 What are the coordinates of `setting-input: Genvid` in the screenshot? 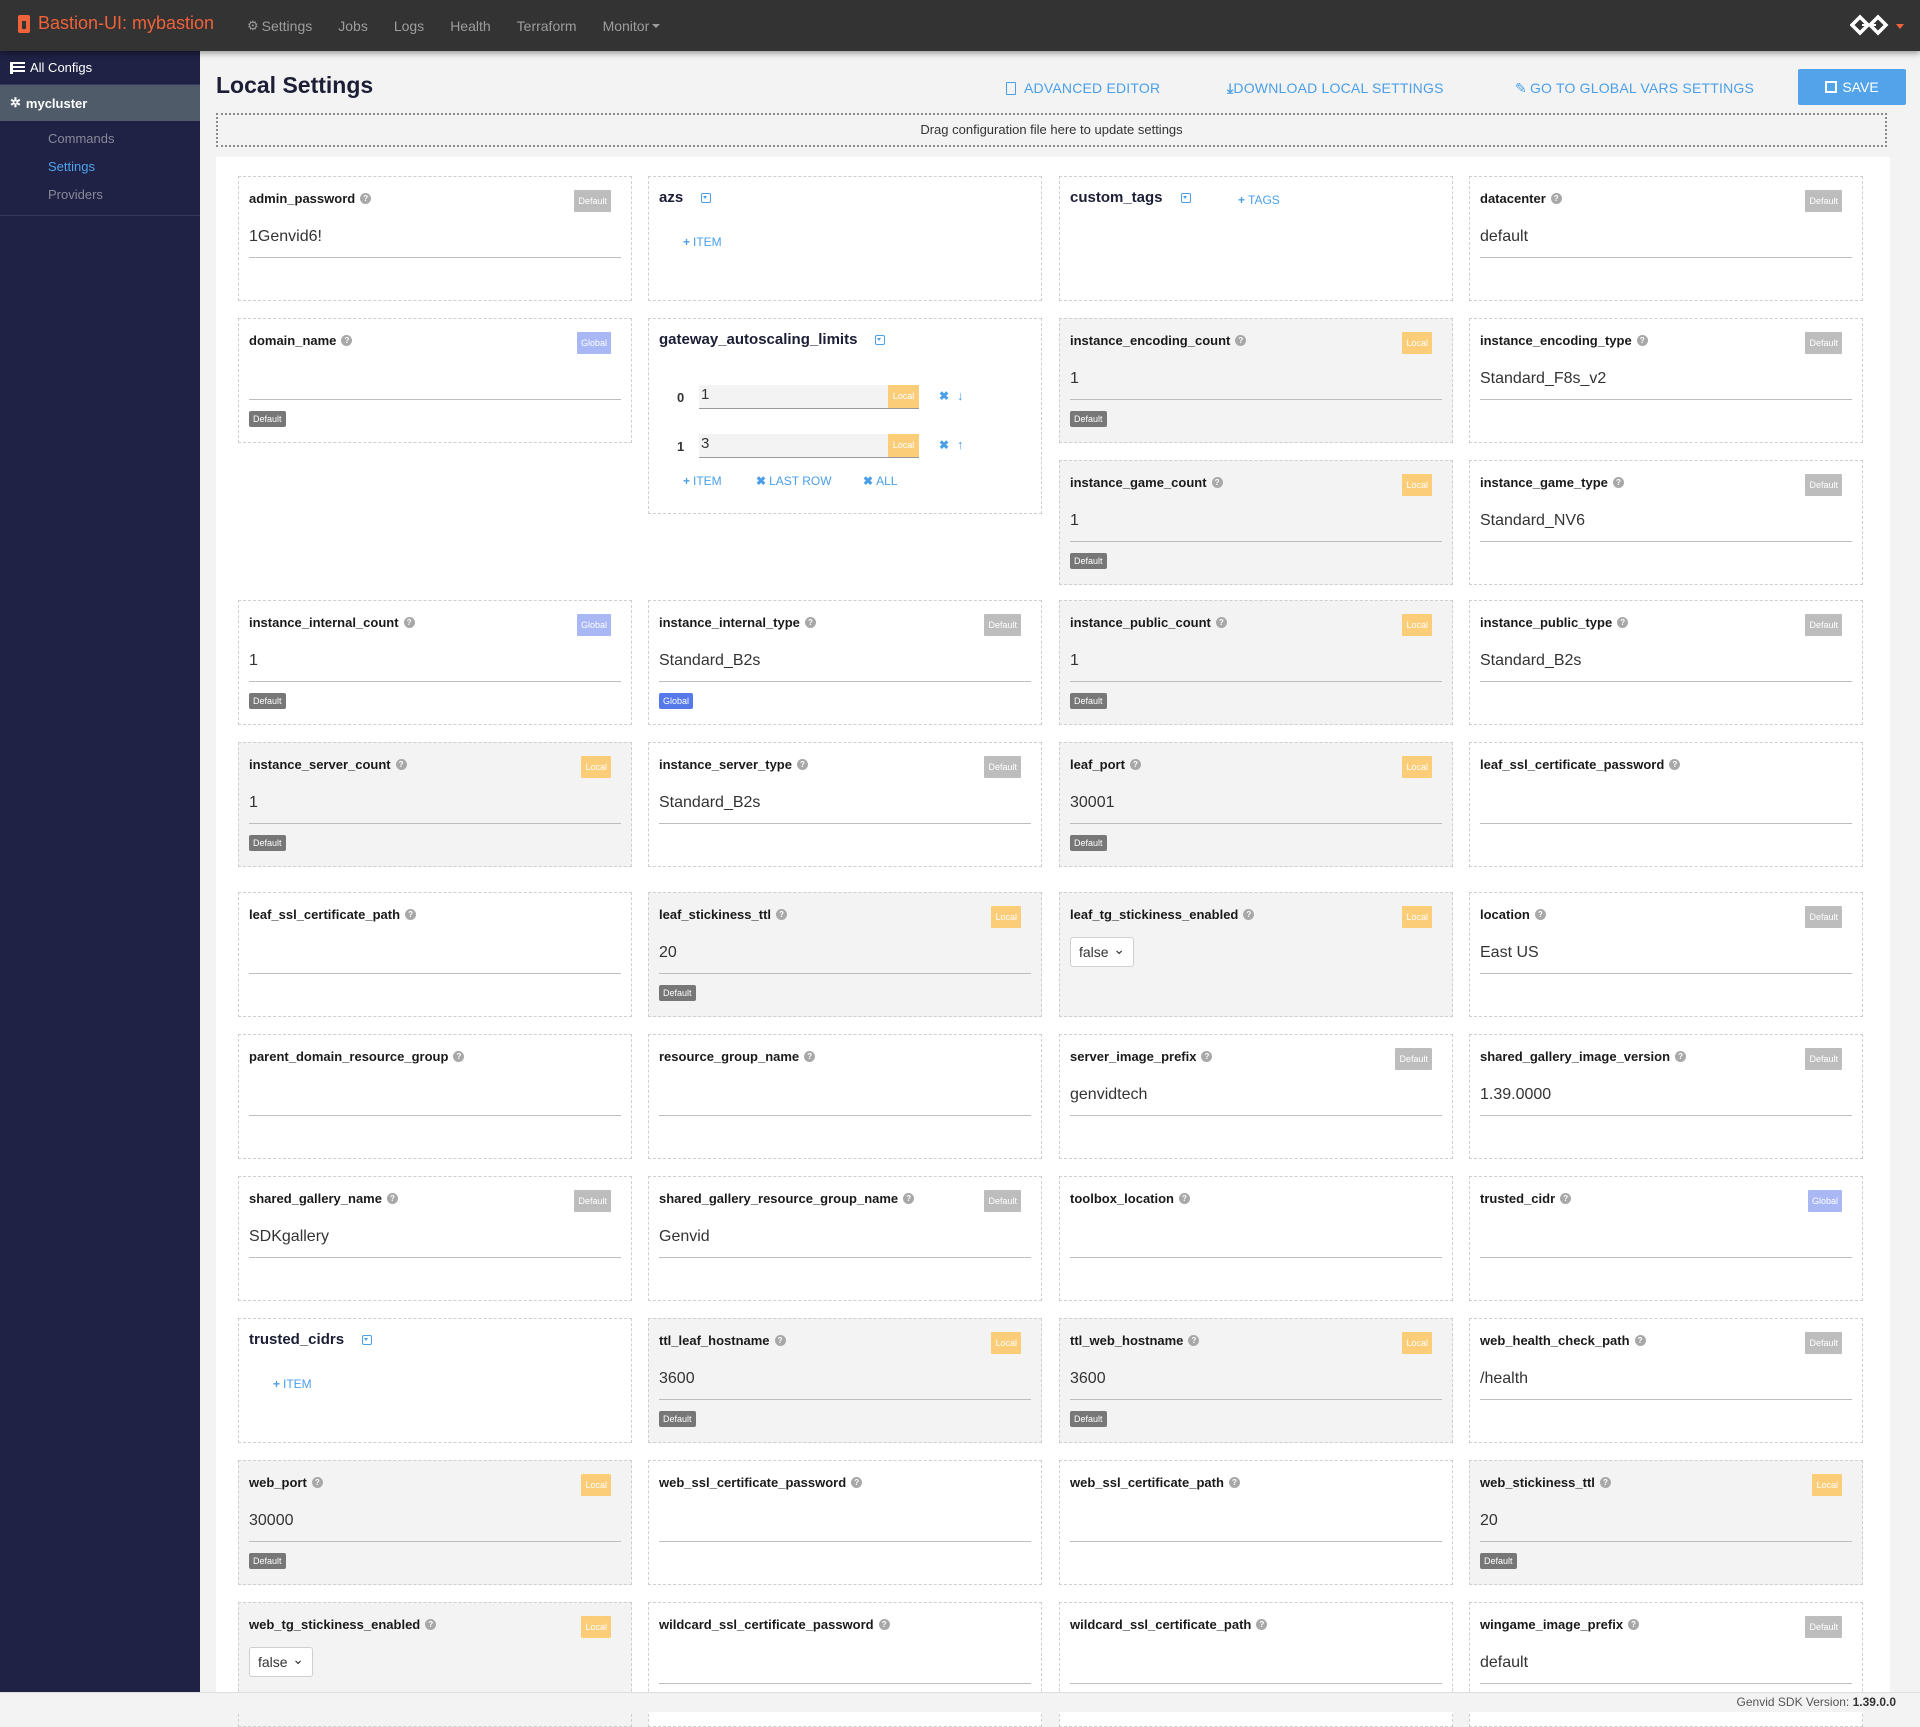 It's located at (845, 1240).